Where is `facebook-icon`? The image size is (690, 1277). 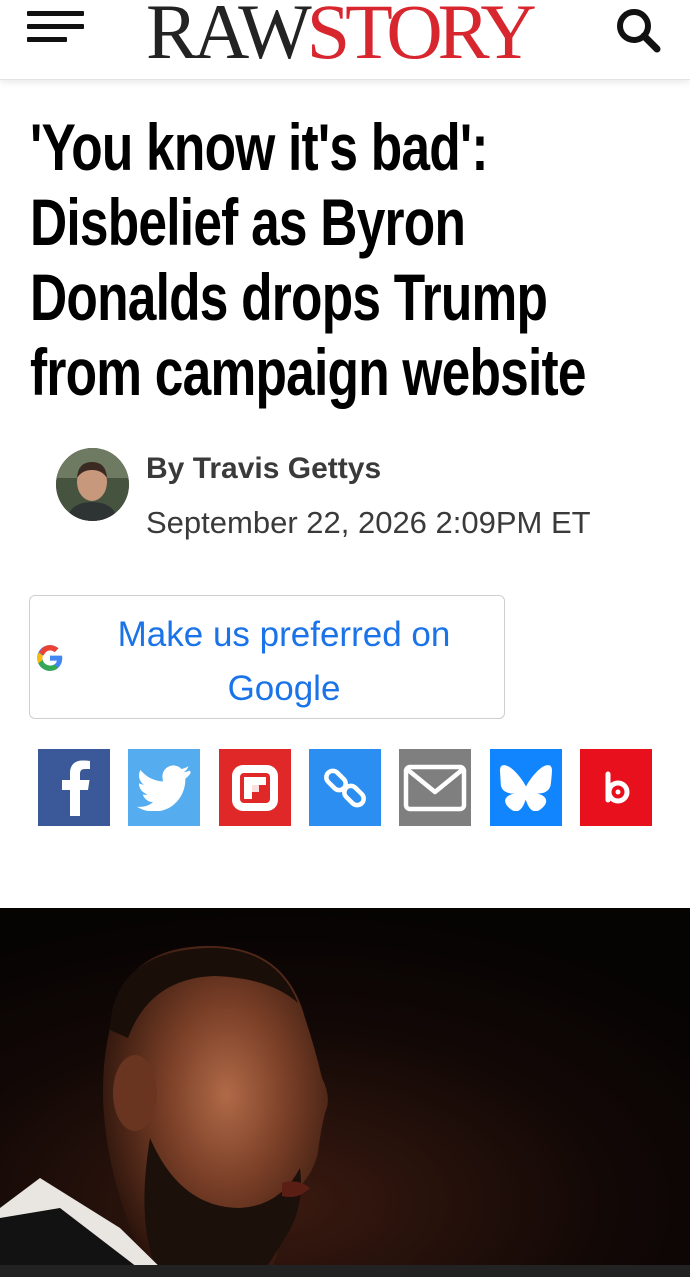
facebook-icon is located at coordinates (76, 788).